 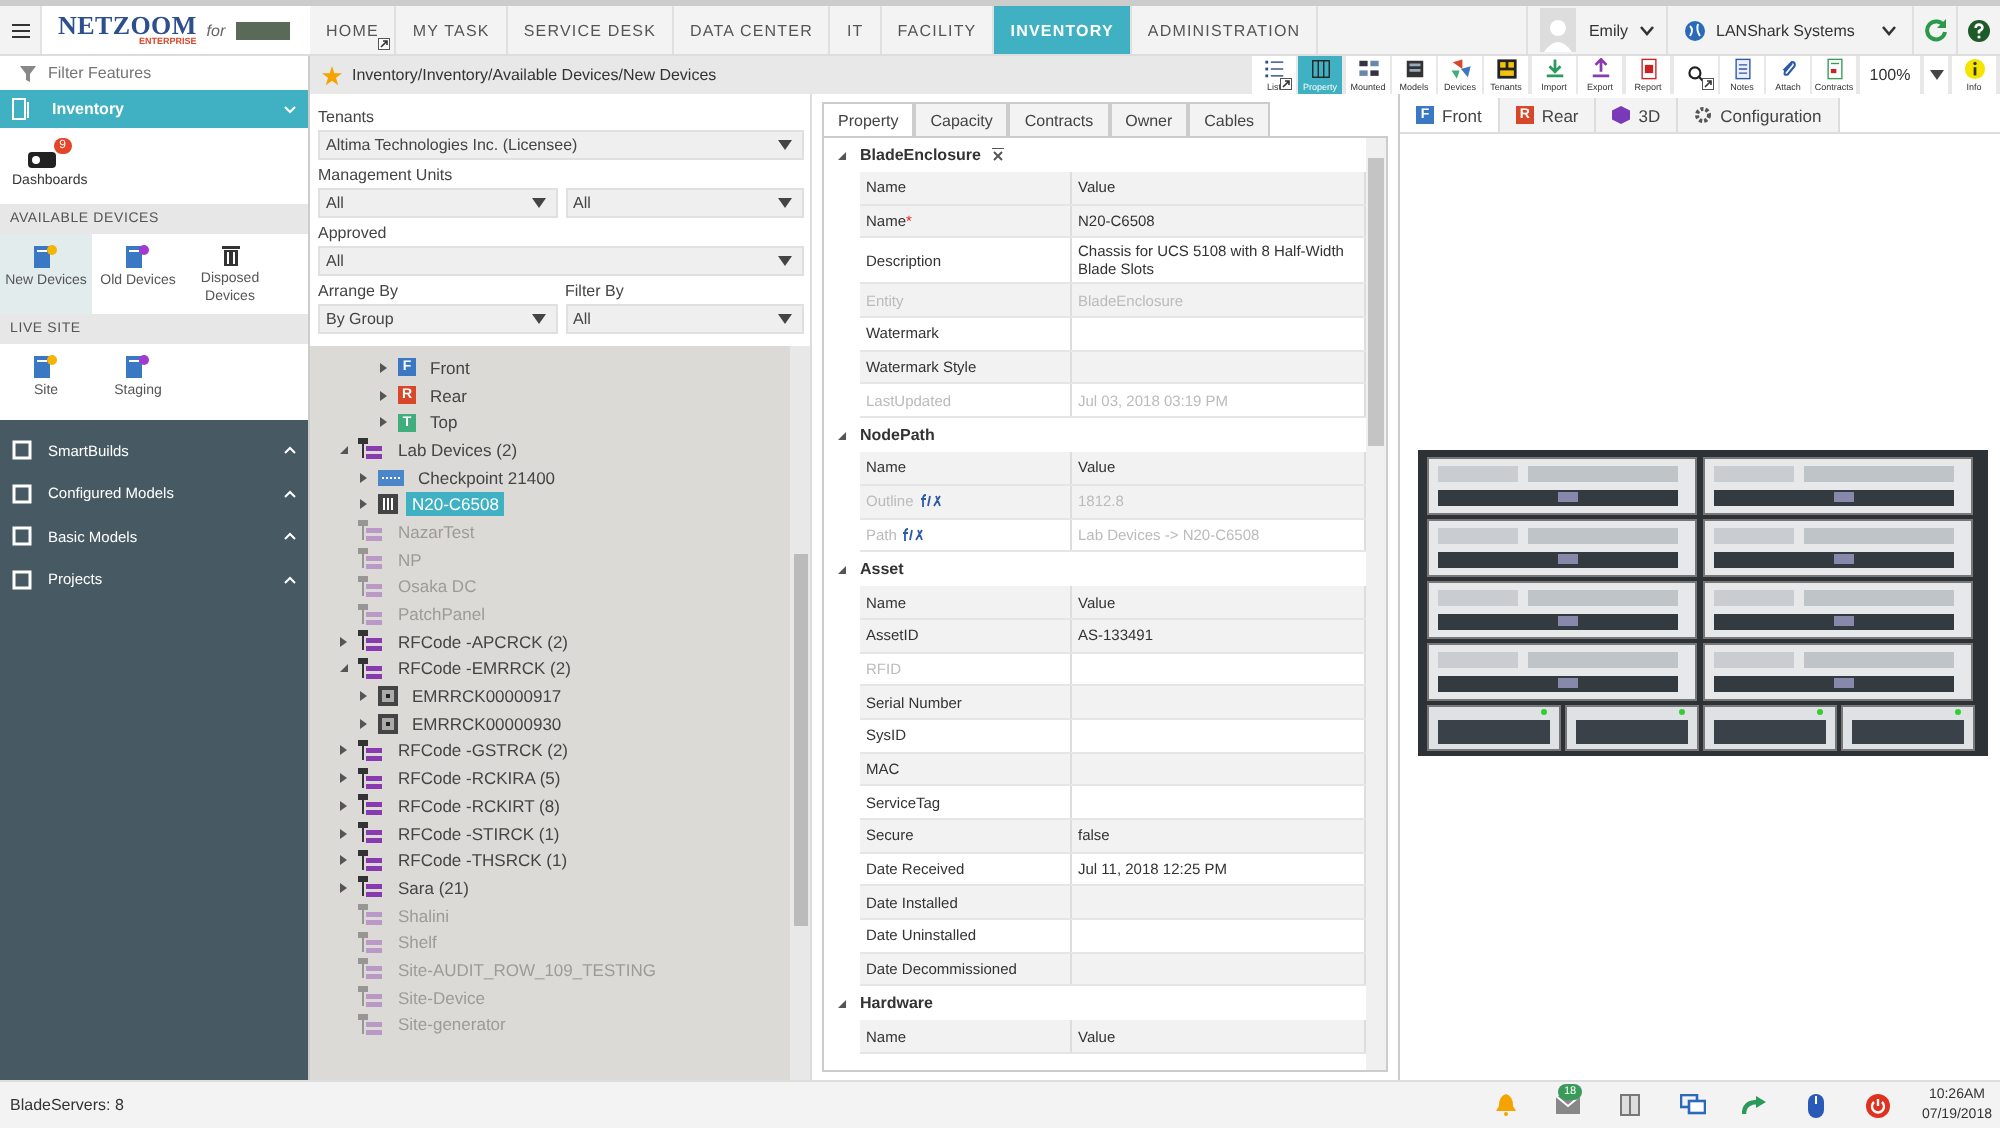 What do you see at coordinates (89, 109) in the screenshot?
I see `module-title: Inventory` at bounding box center [89, 109].